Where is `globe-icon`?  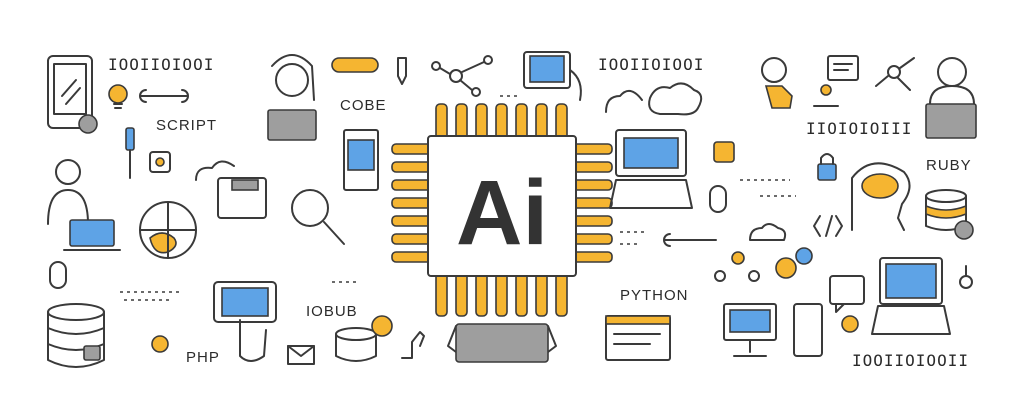 globe-icon is located at coordinates (168, 230).